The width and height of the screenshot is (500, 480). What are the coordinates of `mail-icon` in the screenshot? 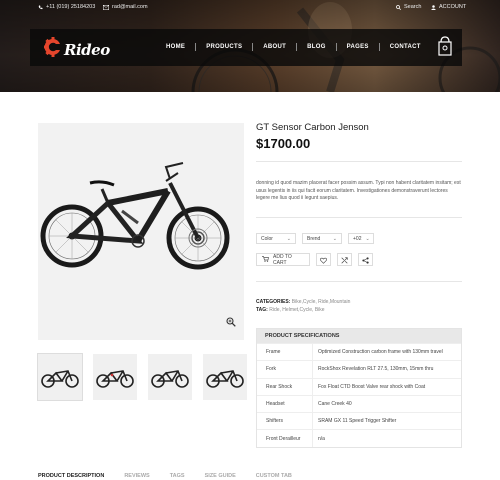 It's located at (106, 7).